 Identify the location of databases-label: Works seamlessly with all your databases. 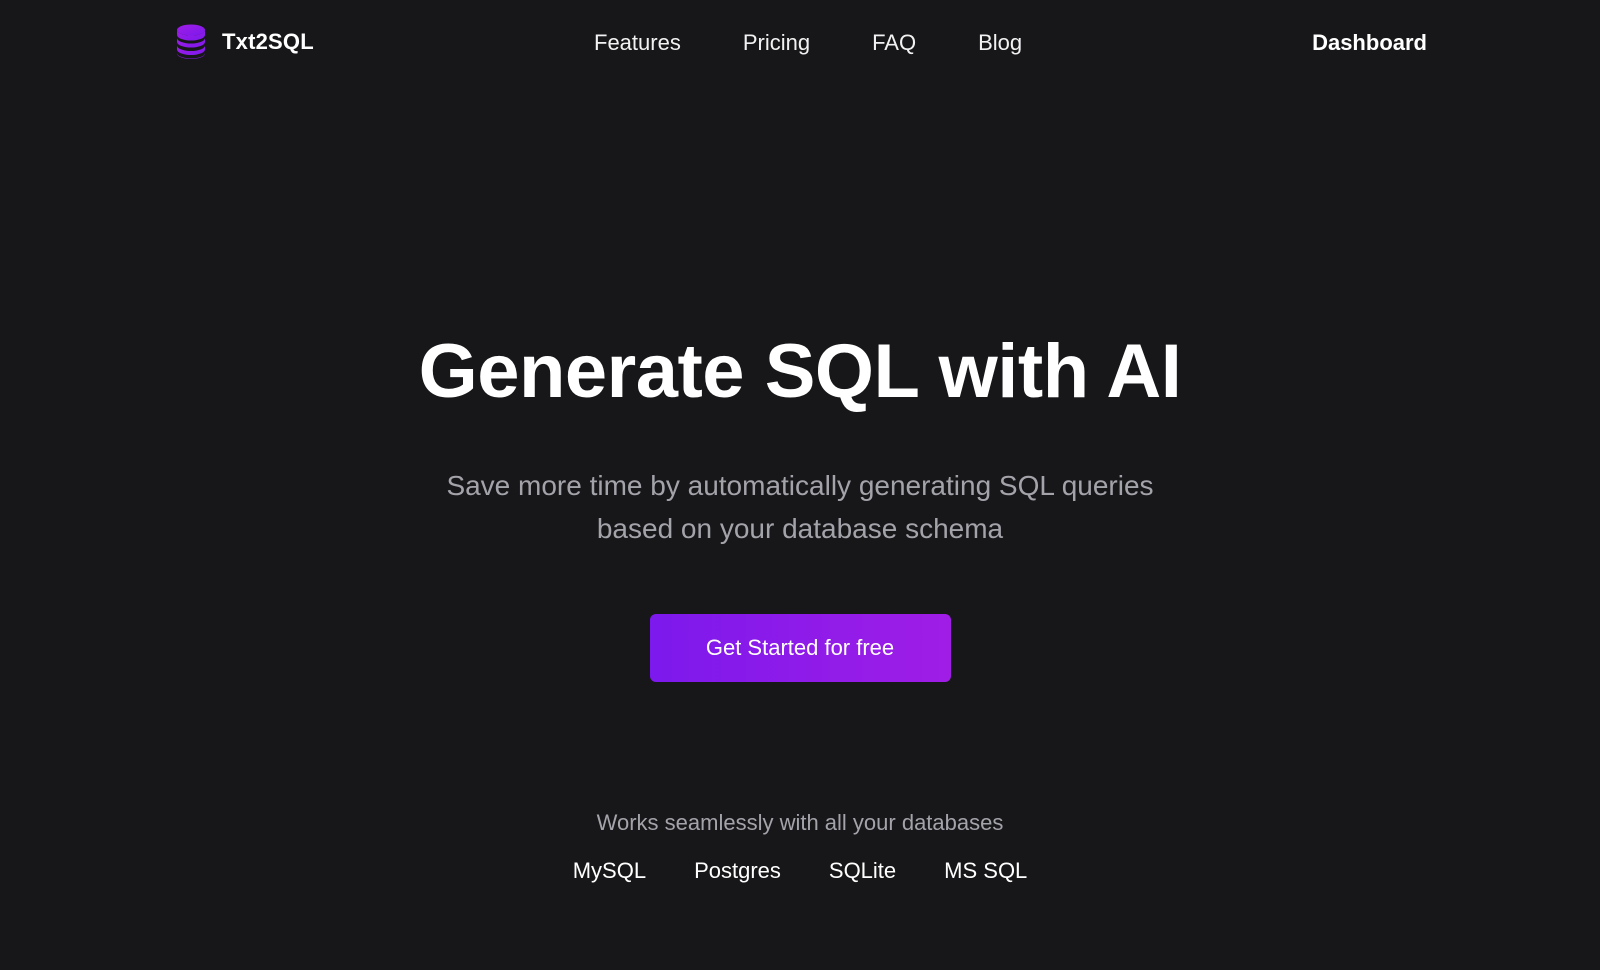
(800, 822).